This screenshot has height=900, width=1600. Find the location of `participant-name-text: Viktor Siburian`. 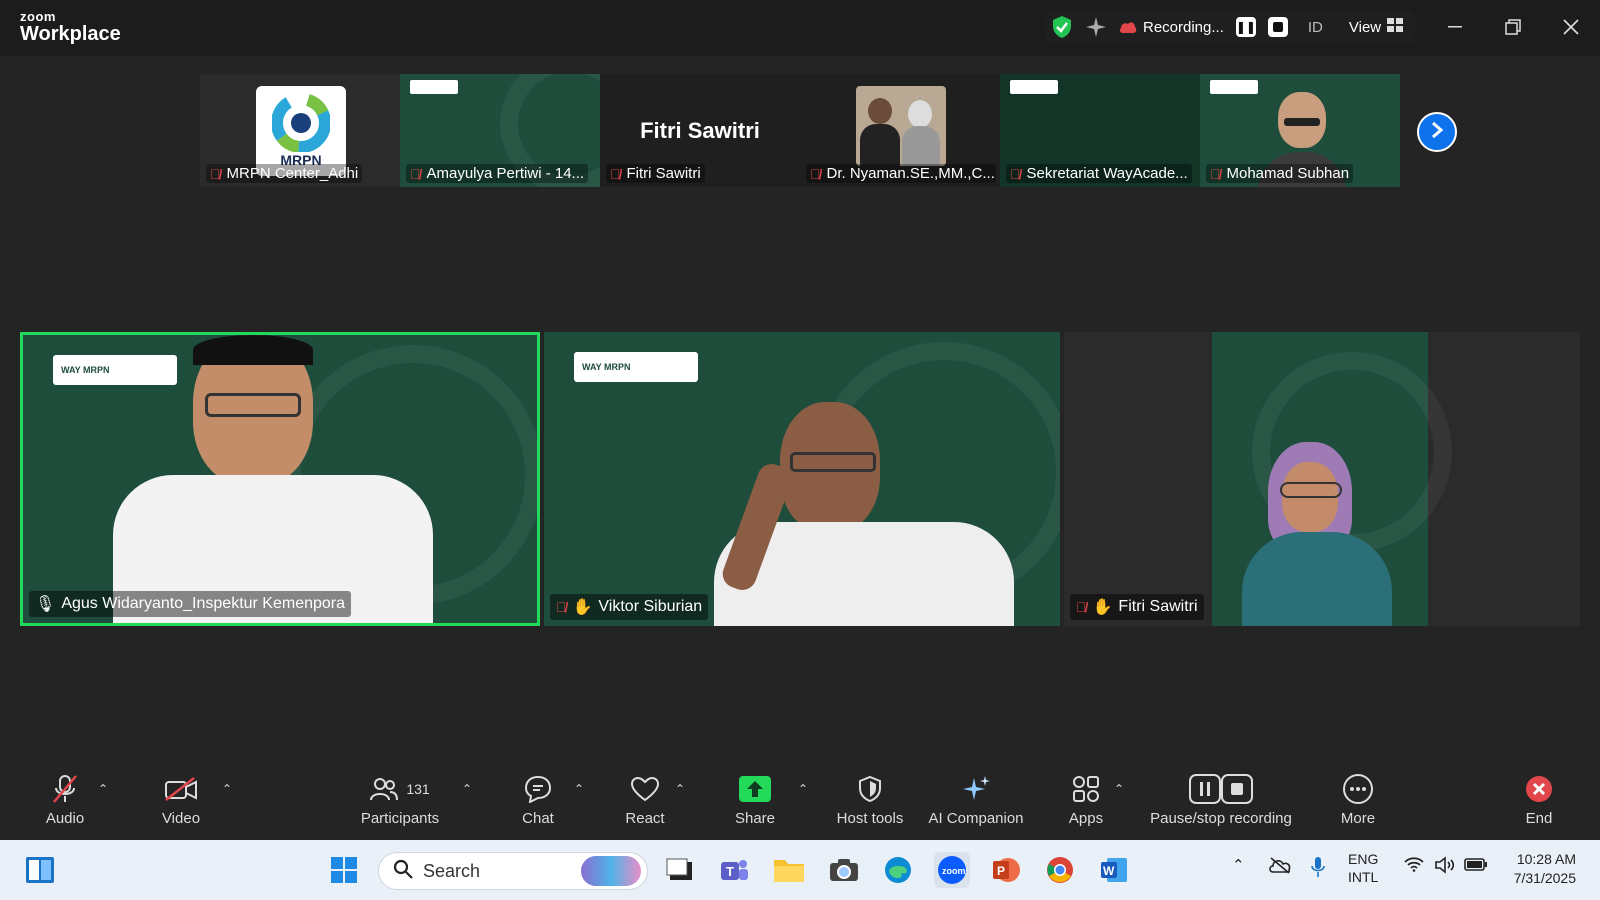

participant-name-text: Viktor Siburian is located at coordinates (650, 606).